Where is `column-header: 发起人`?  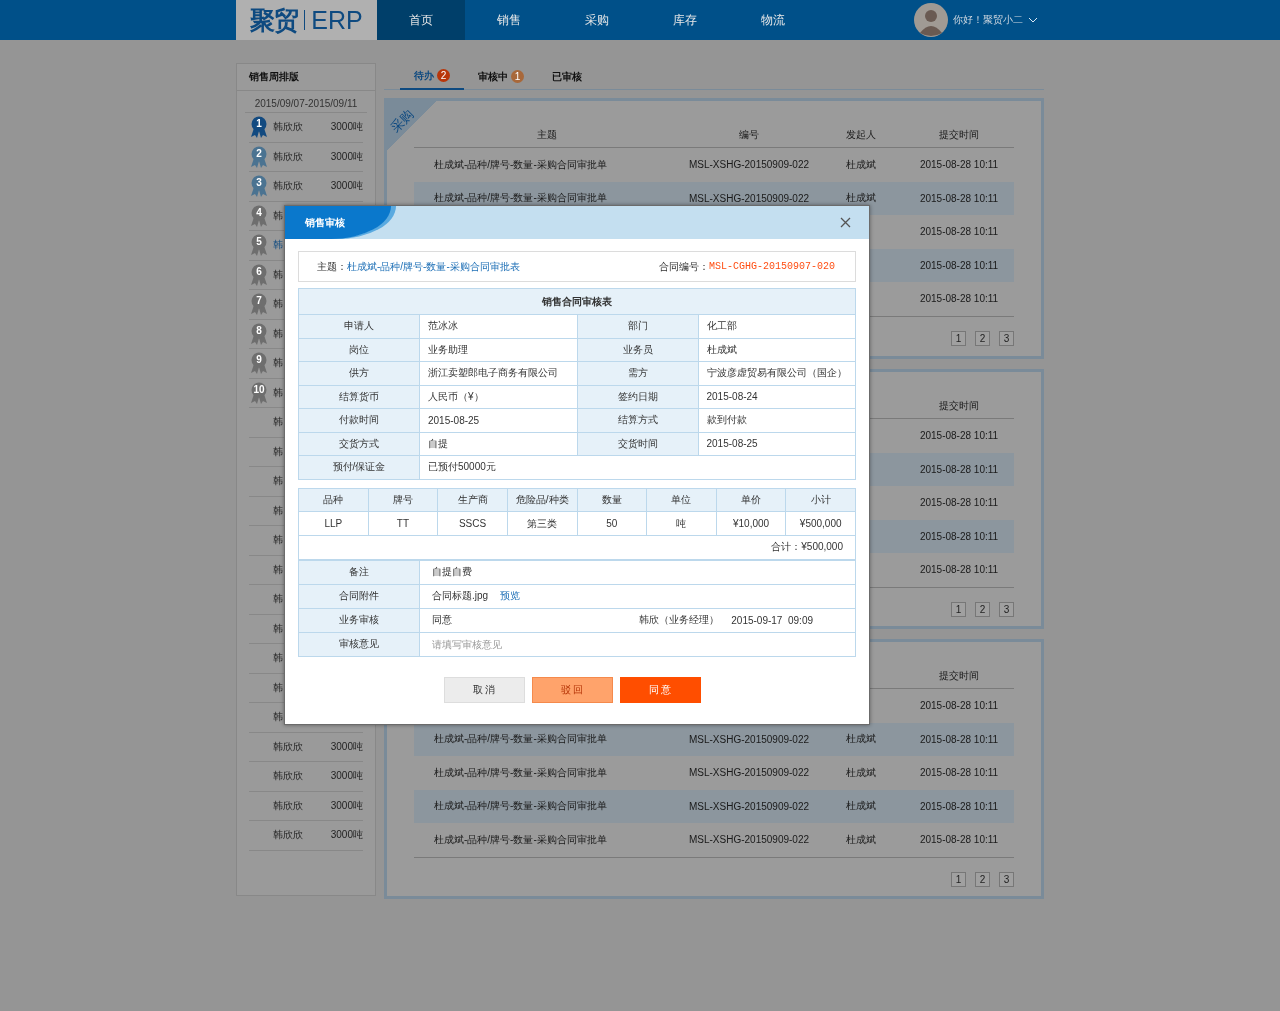
column-header: 发起人 is located at coordinates (861, 134).